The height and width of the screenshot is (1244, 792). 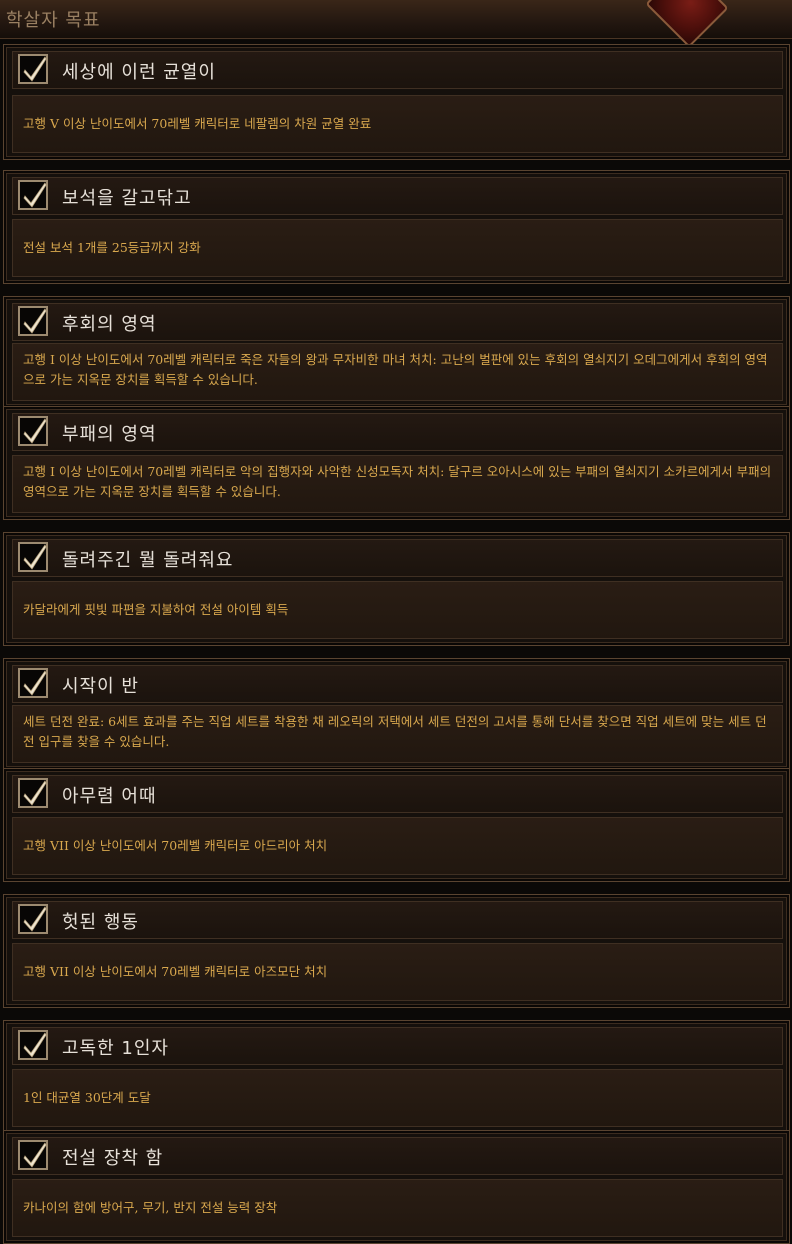 I want to click on achievement-description: 카나이의 함에 방어구, 무기, 반지 전설 능력 장착, so click(x=150, y=1207).